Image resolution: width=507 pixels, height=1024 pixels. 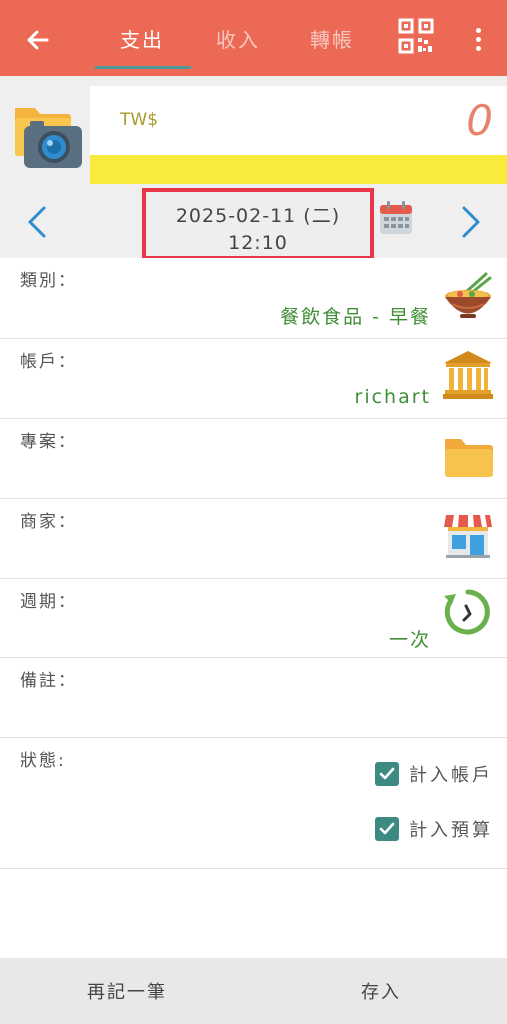 What do you see at coordinates (451, 830) in the screenshot?
I see `include-in-budget-label: 計入預算` at bounding box center [451, 830].